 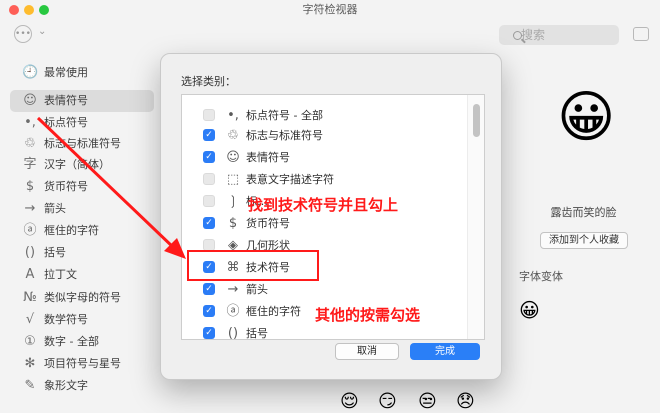 I want to click on sidebar-item-frequent: 🕘 最常使用, so click(x=82, y=73).